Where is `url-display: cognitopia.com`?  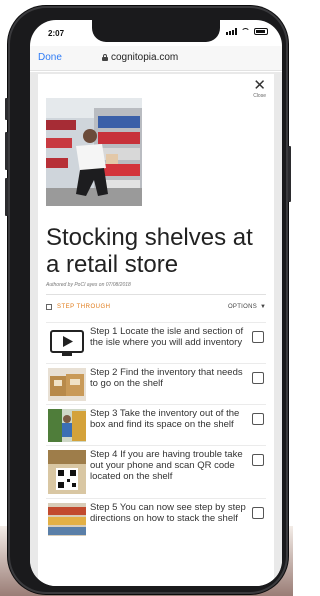
url-display: cognitopia.com is located at coordinates (140, 57).